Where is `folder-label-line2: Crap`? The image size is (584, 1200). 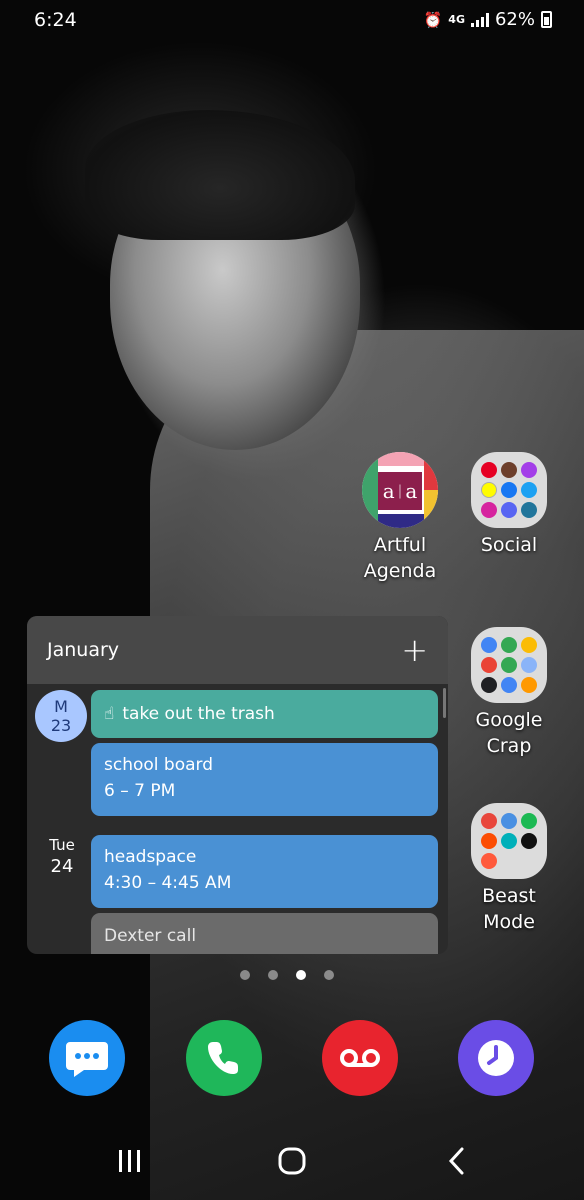
folder-label-line2: Crap is located at coordinates (509, 746).